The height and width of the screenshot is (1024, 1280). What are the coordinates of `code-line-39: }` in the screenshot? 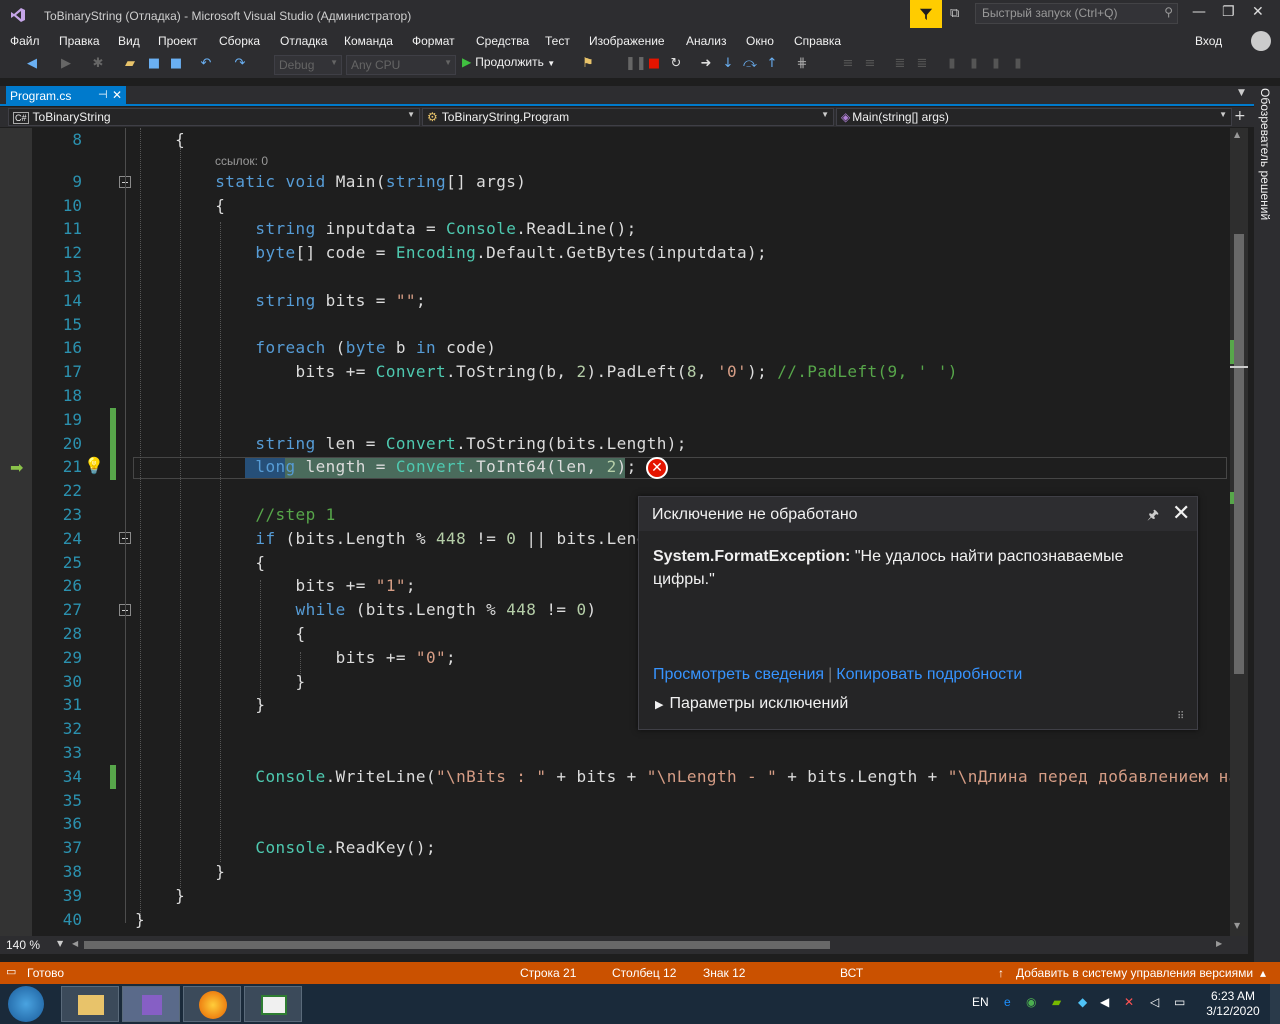 It's located at (160, 895).